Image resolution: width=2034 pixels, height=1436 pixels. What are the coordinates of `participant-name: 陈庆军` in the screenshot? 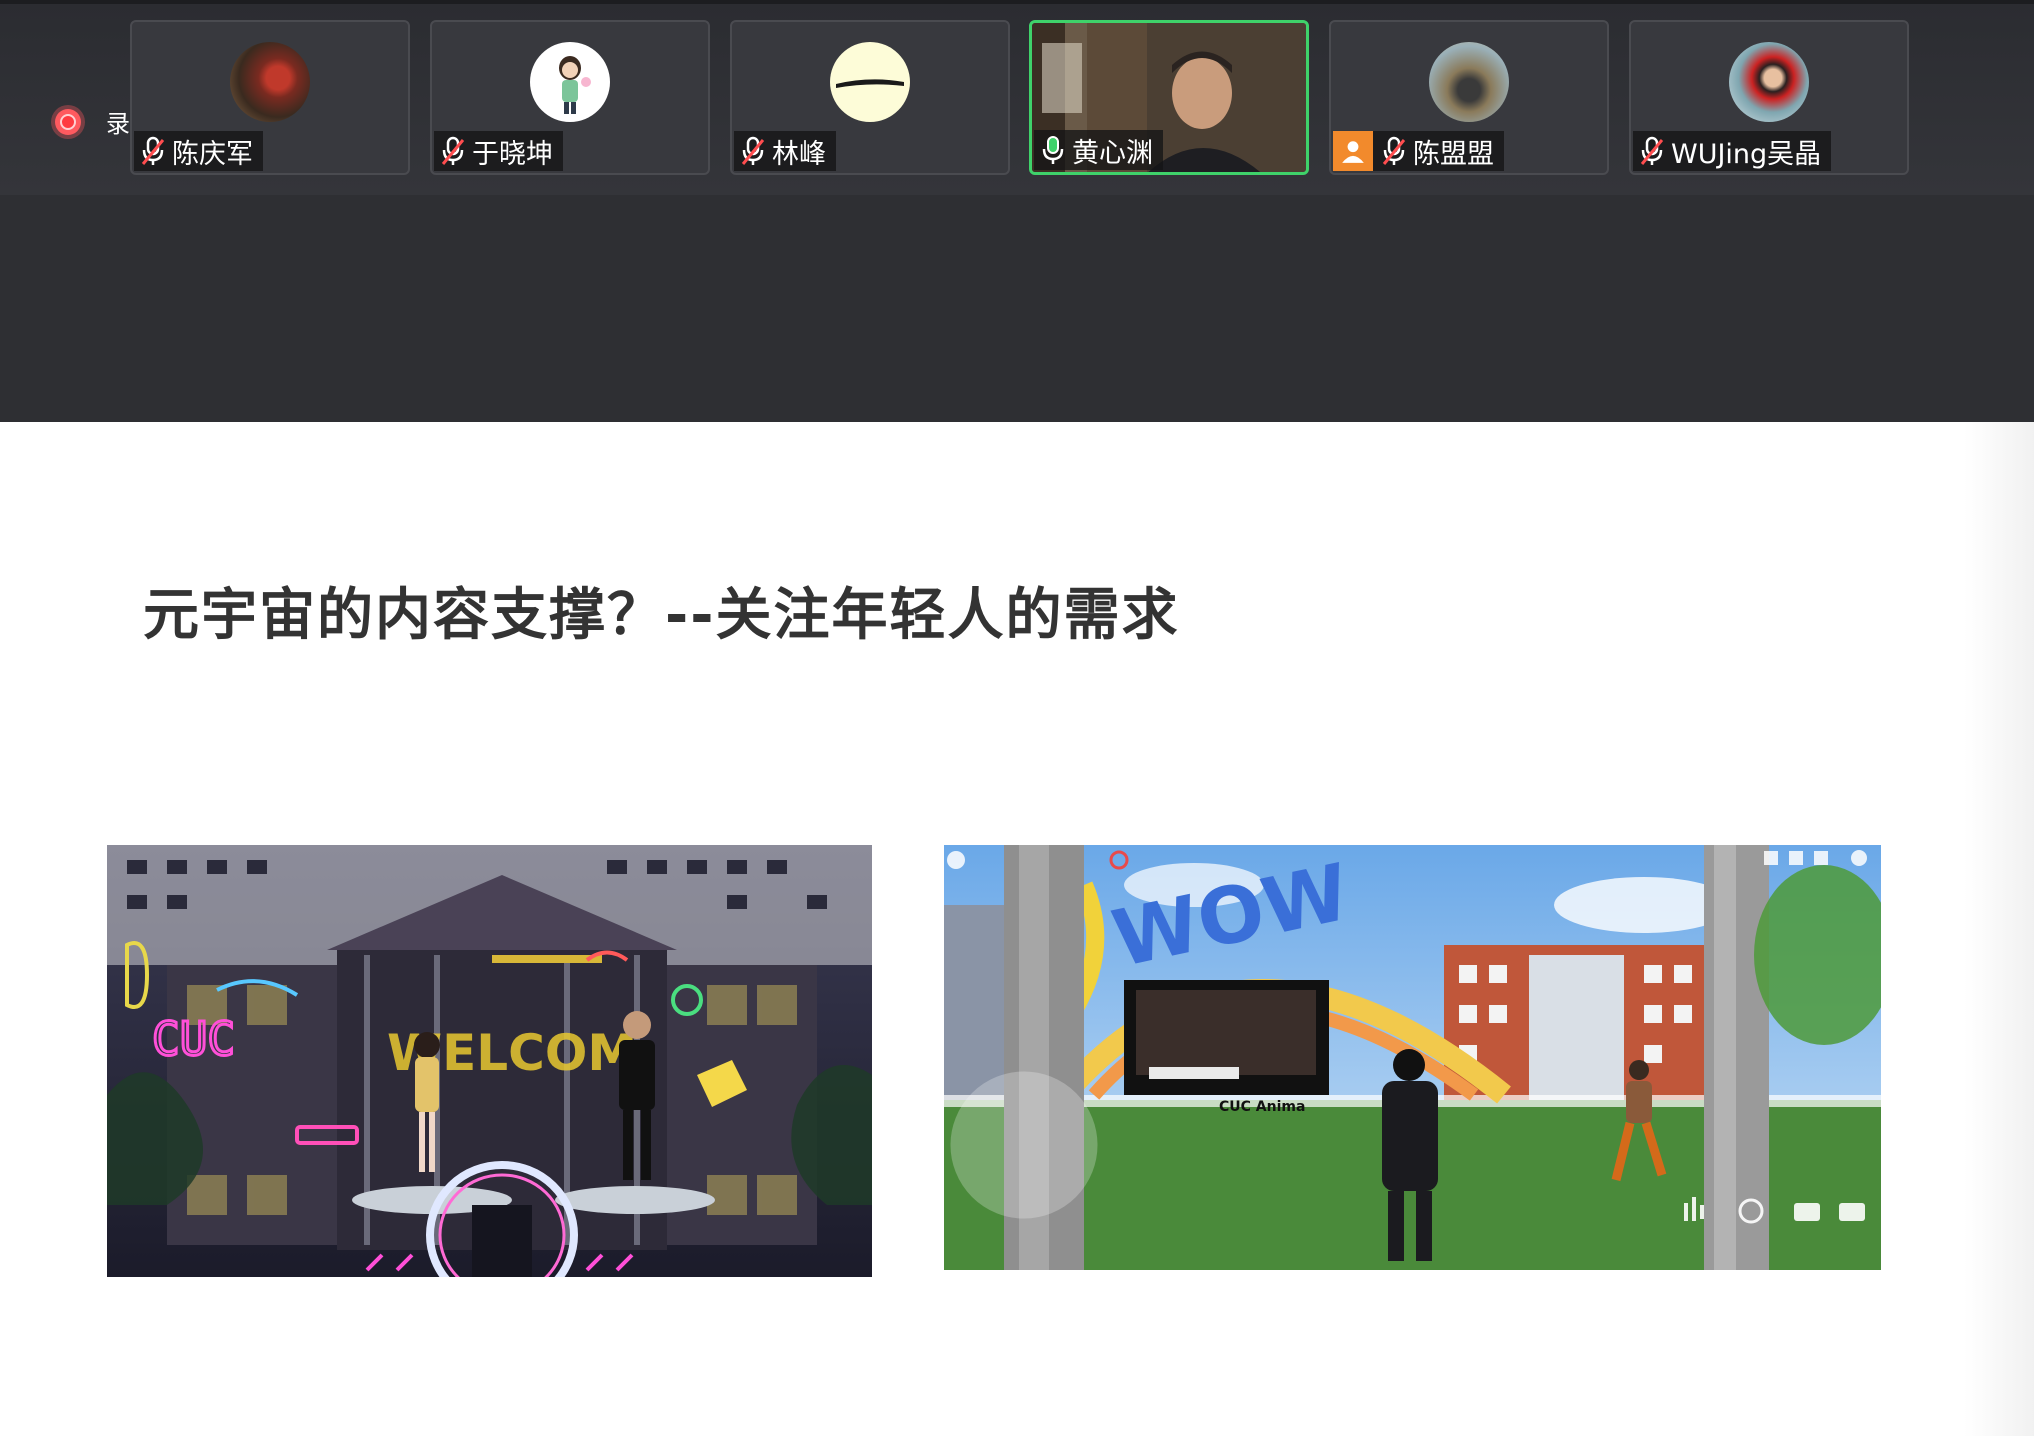 It's located at (212, 154).